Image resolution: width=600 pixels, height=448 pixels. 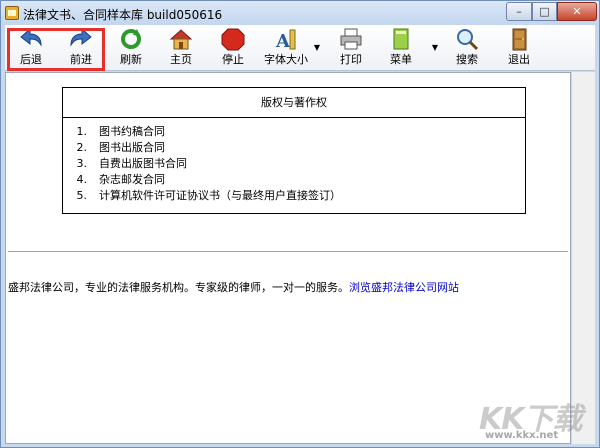 I want to click on footer-text: 盛邦法律公司，专业的法律服务机构。专家级的律师，一对一的服务。, so click(x=178, y=287).